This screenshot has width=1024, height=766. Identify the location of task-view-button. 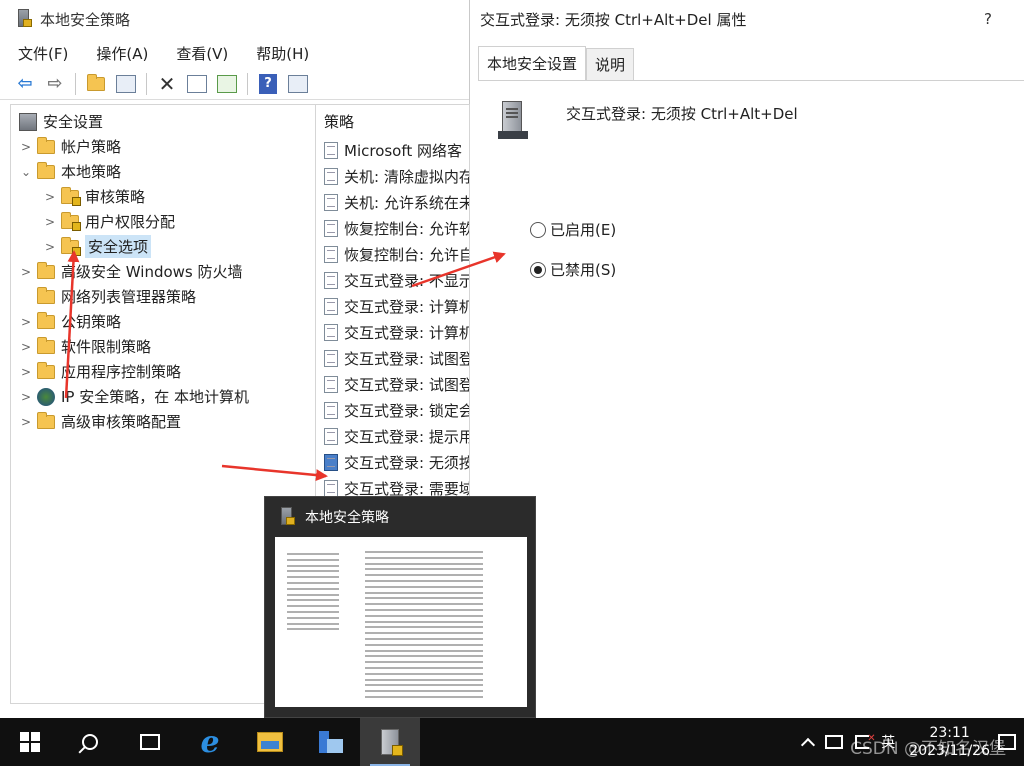
(150, 742).